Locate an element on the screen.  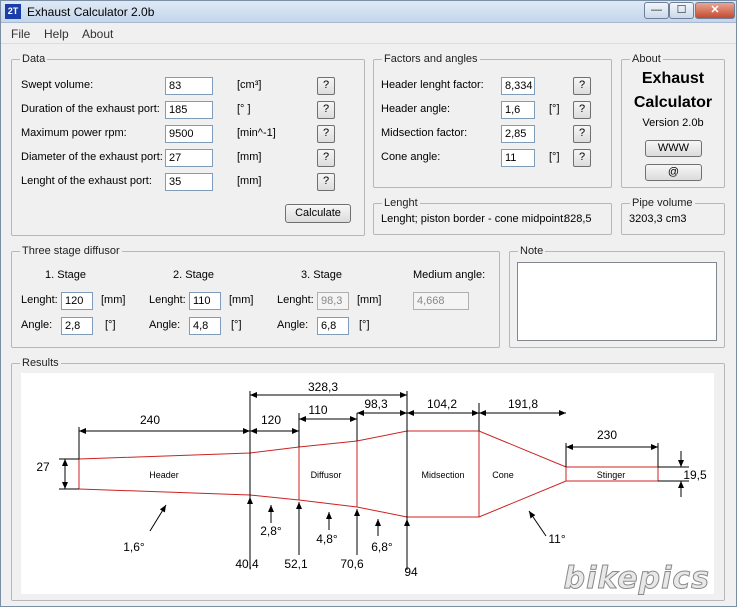
stage1-length-unit: [mm] is located at coordinates (113, 300).